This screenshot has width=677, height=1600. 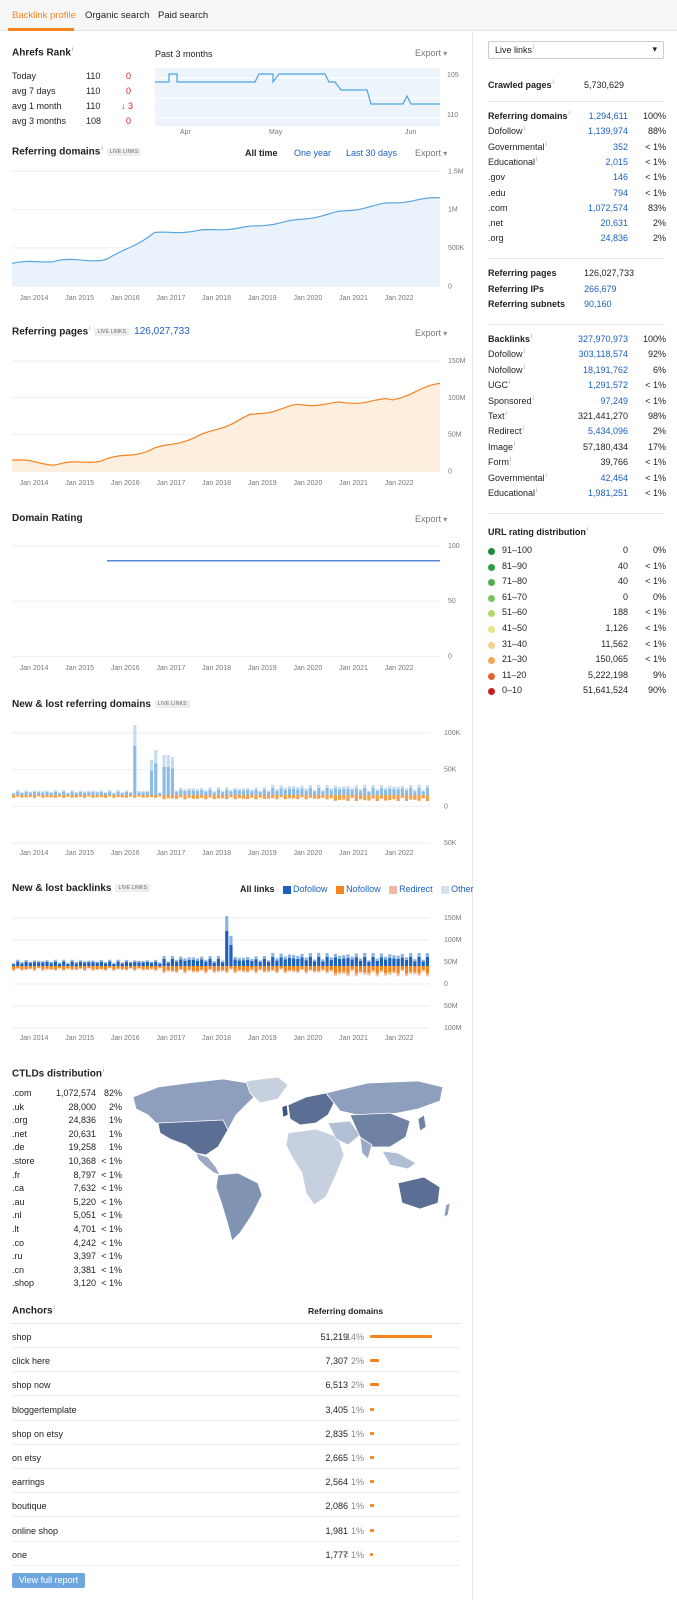 What do you see at coordinates (512, 162) in the screenshot?
I see `stat-label: Educationali` at bounding box center [512, 162].